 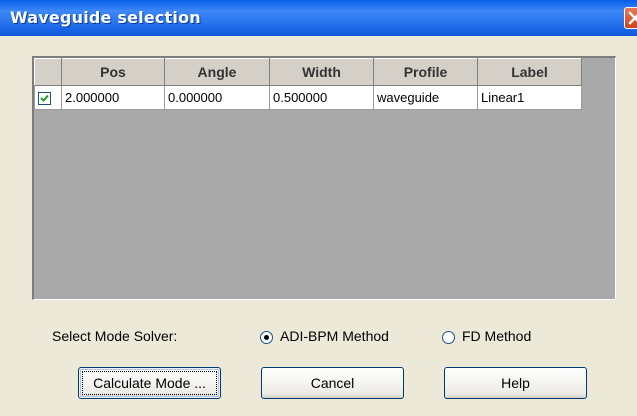 What do you see at coordinates (318, 18) in the screenshot?
I see `title-bar: Waveguide selection` at bounding box center [318, 18].